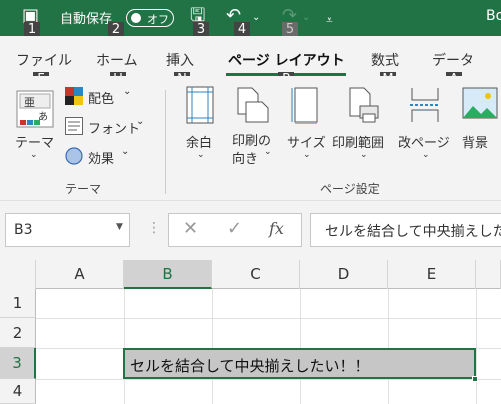  Describe the element at coordinates (114, 129) in the screenshot. I see `fonts-label: フォント` at that location.